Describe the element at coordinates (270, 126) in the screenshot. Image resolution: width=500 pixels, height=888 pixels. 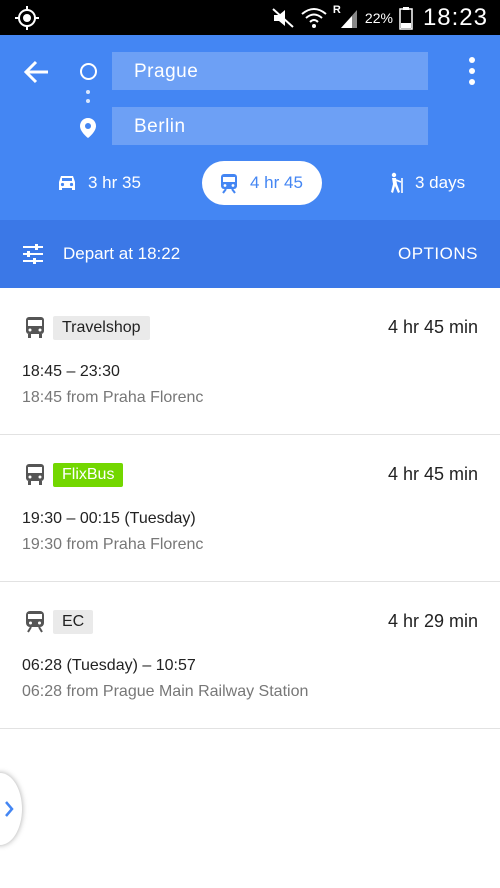
I see `destination-input: Berlin` at that location.